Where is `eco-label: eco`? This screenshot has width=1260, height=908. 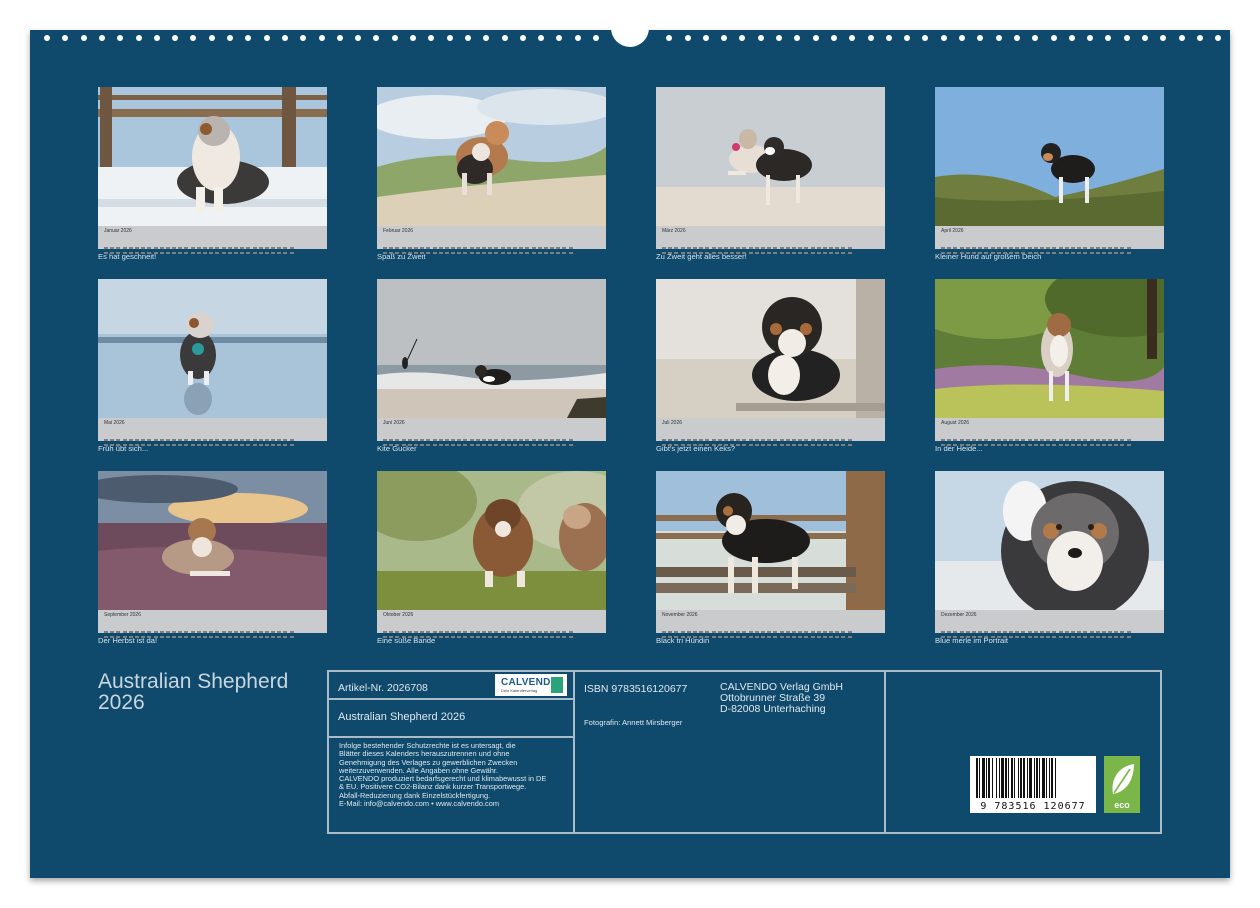
eco-label: eco is located at coordinates (1122, 805).